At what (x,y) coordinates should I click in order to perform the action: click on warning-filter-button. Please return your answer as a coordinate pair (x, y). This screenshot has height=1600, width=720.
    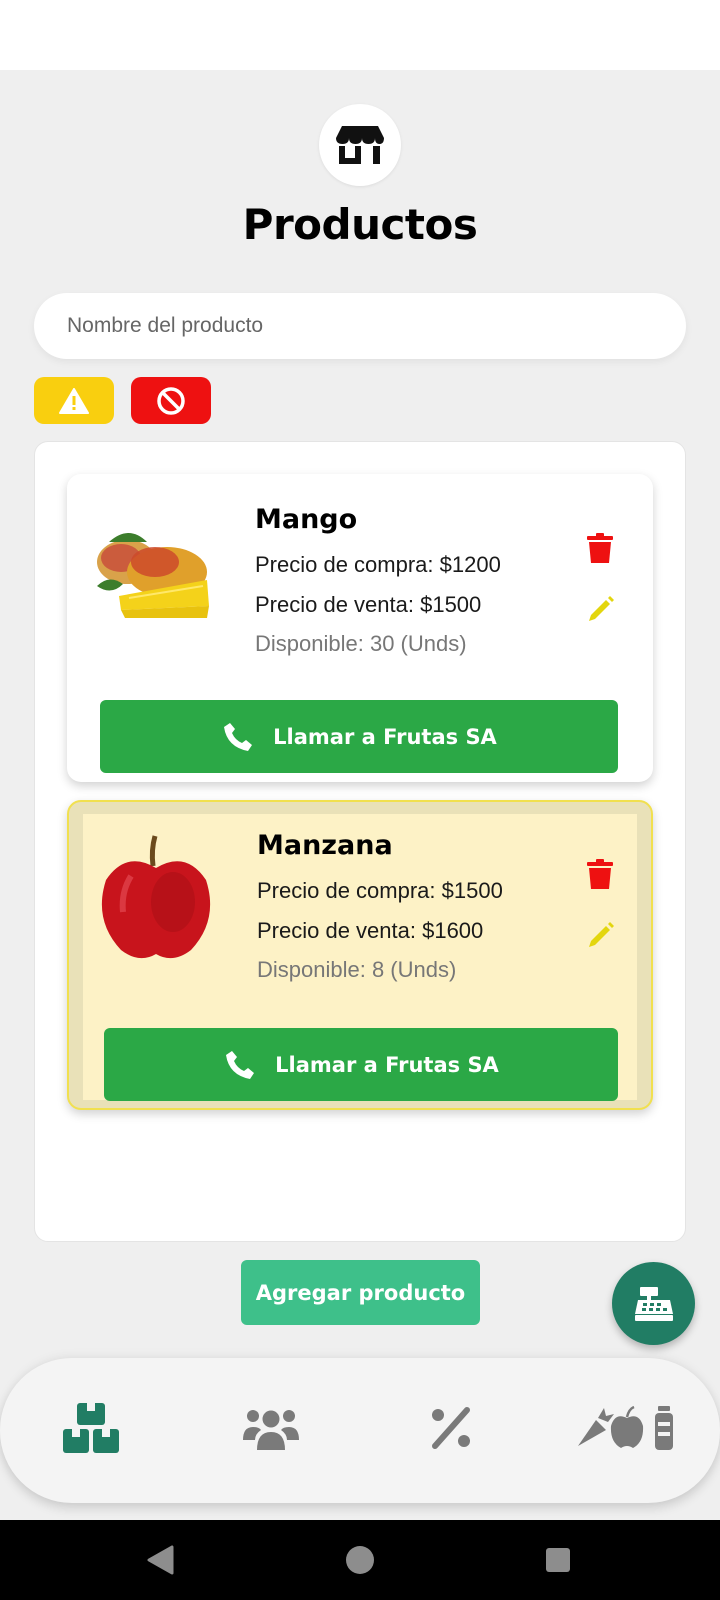
    Looking at the image, I should click on (74, 400).